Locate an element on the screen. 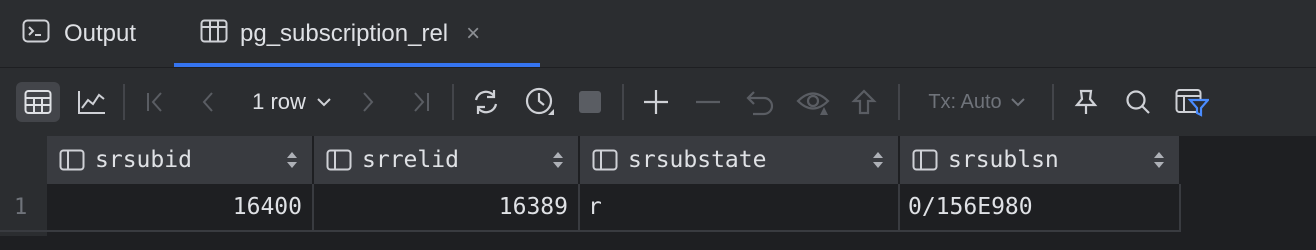  arrow-up-icon is located at coordinates (864, 102).